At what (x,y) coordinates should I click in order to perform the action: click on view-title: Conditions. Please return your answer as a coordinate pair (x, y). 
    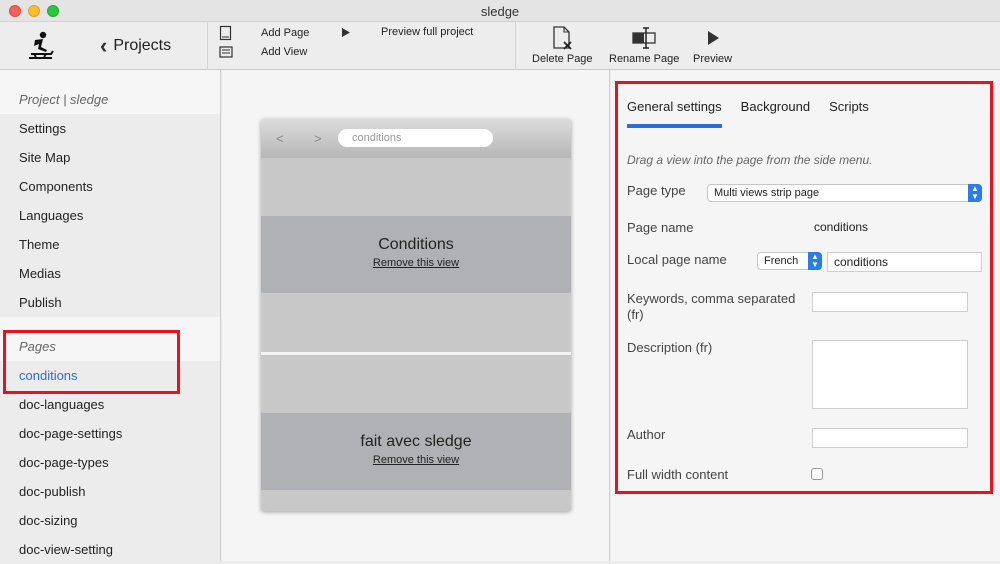
    Looking at the image, I should click on (416, 244).